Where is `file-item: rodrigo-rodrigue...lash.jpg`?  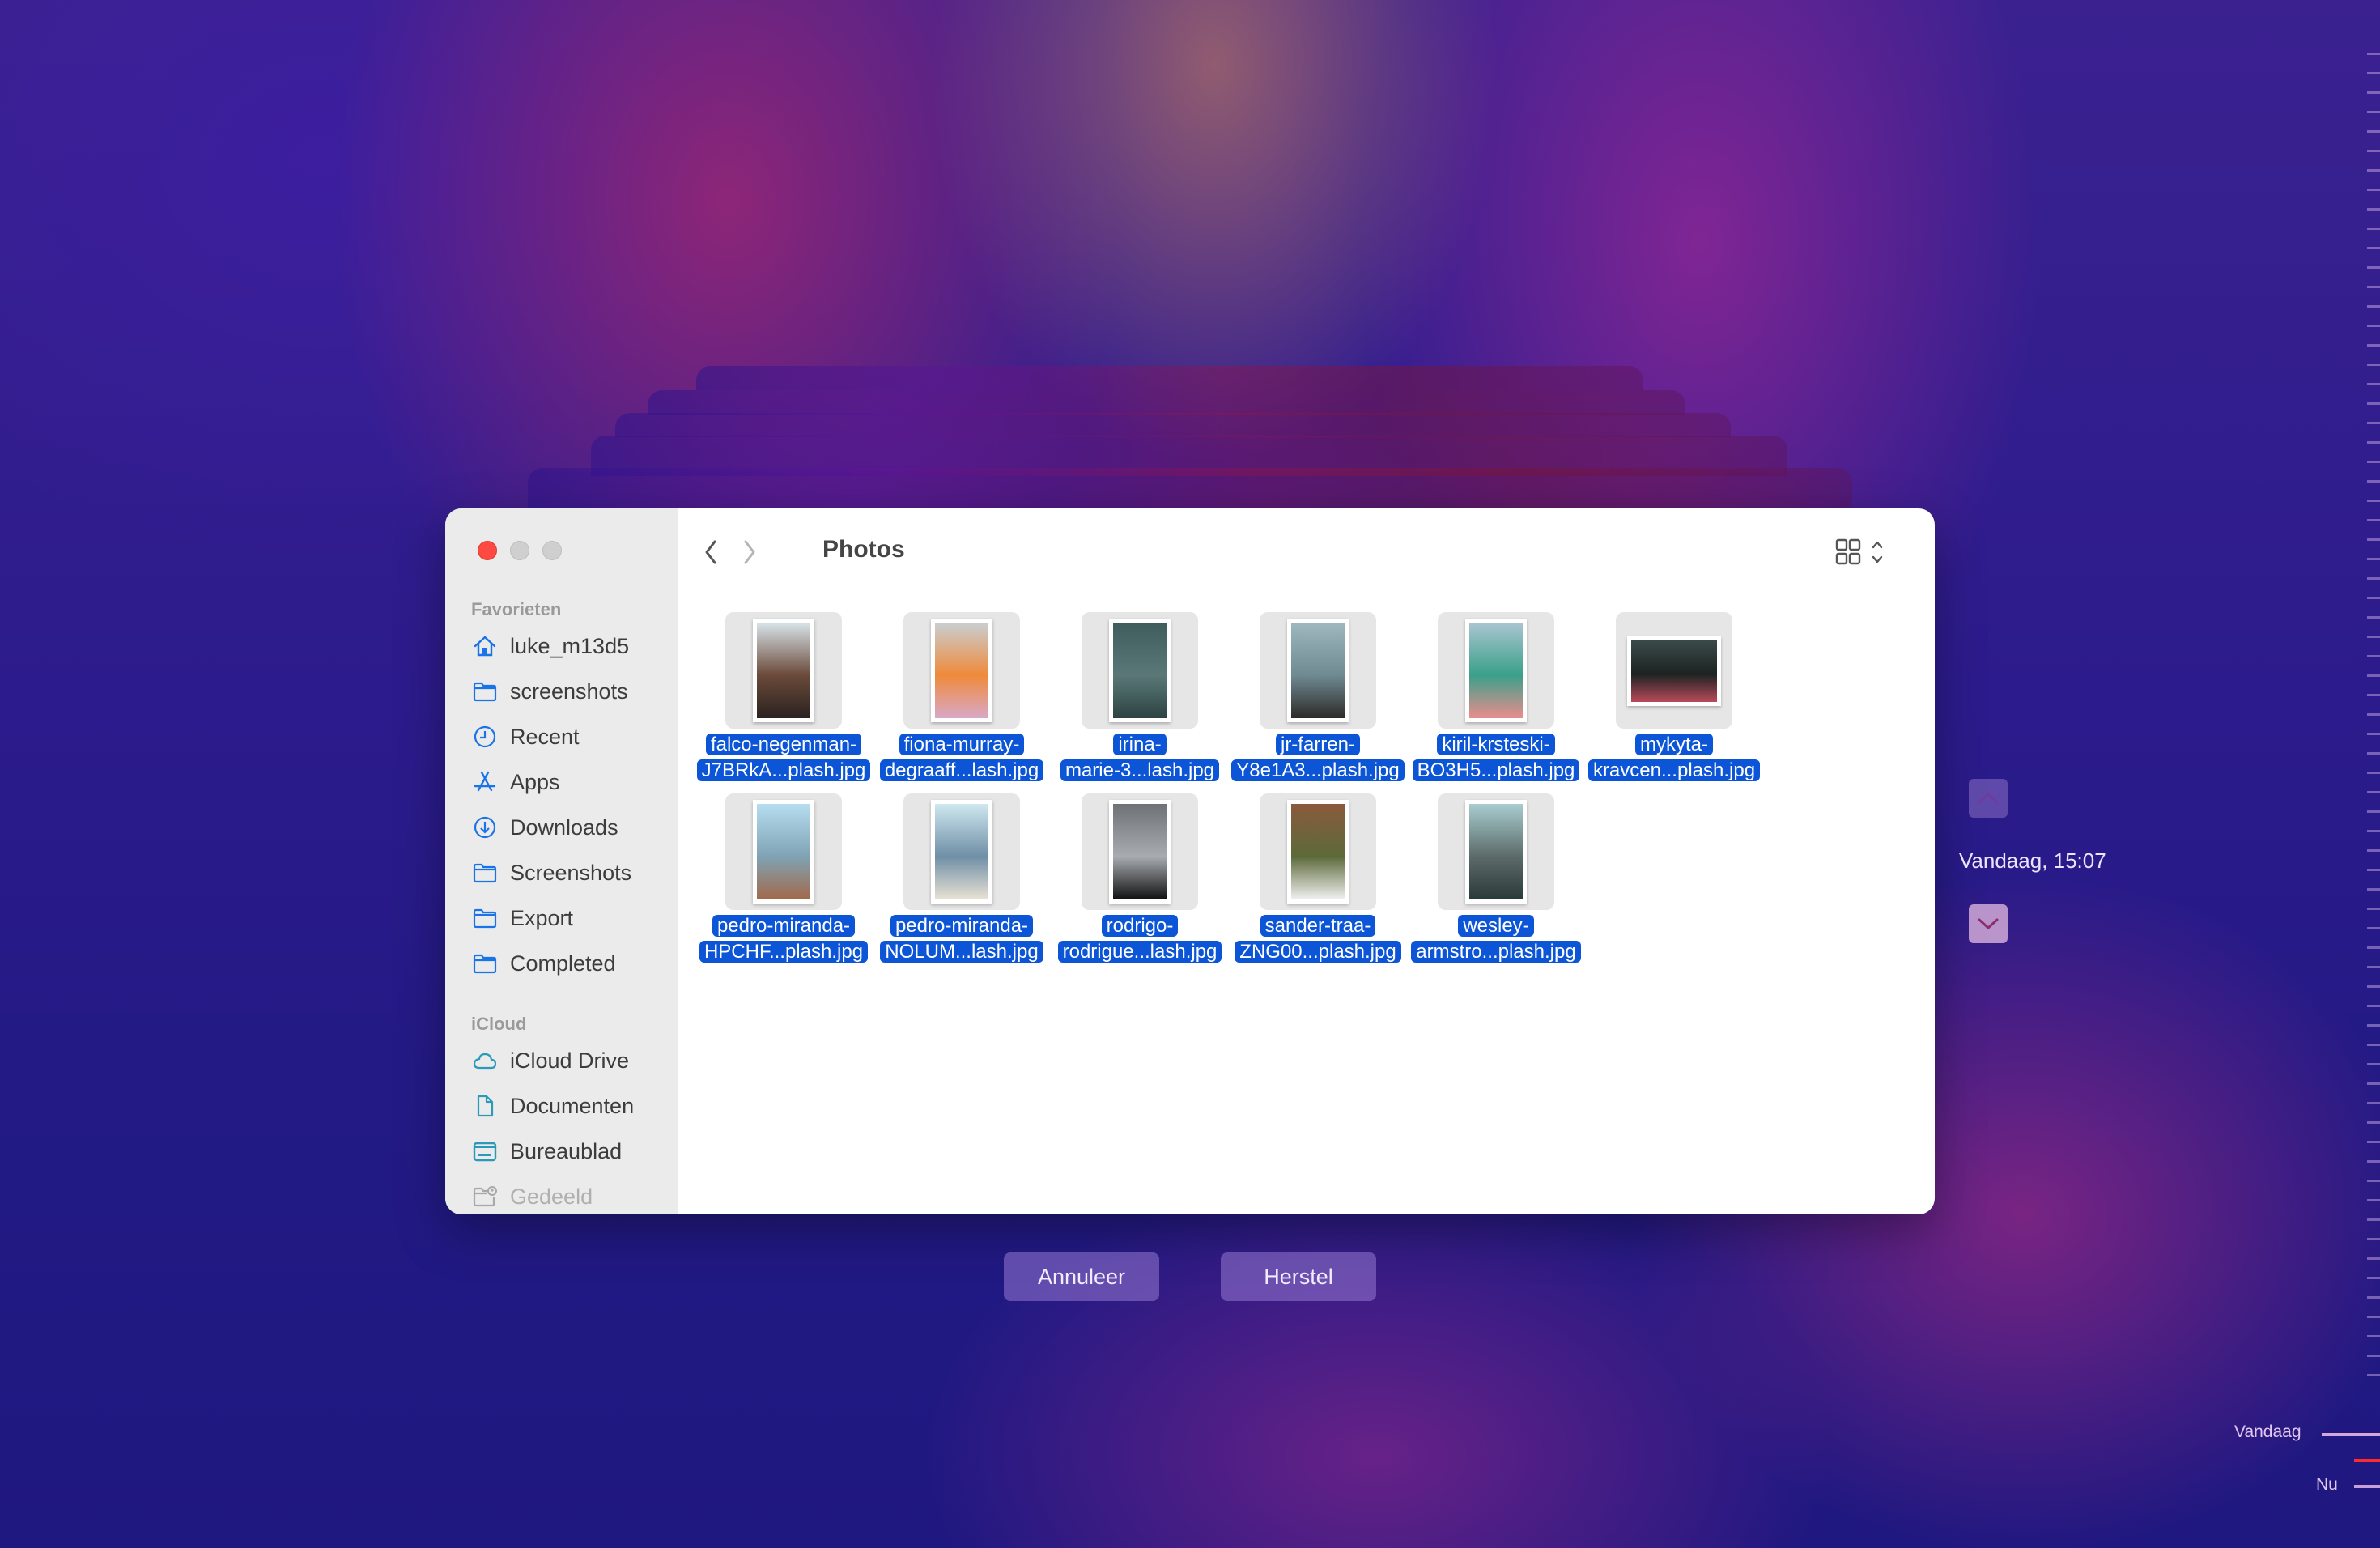 file-item: rodrigo-rodrigue...lash.jpg is located at coordinates (1140, 874).